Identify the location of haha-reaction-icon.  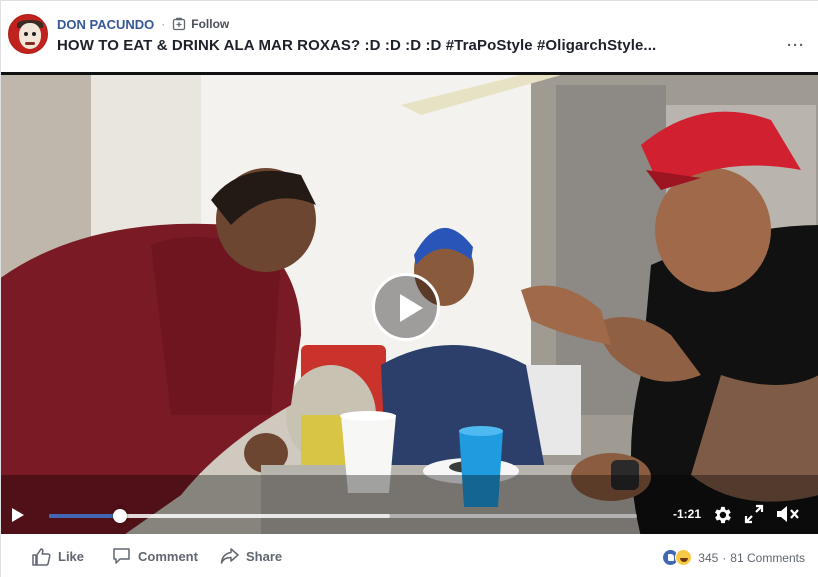
(684, 557).